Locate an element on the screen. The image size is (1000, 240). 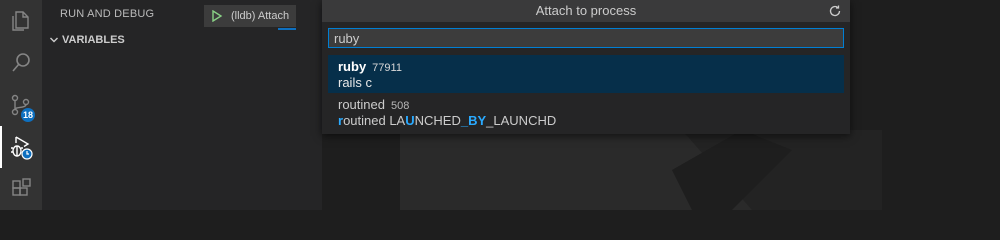
search-icon is located at coordinates (21, 63).